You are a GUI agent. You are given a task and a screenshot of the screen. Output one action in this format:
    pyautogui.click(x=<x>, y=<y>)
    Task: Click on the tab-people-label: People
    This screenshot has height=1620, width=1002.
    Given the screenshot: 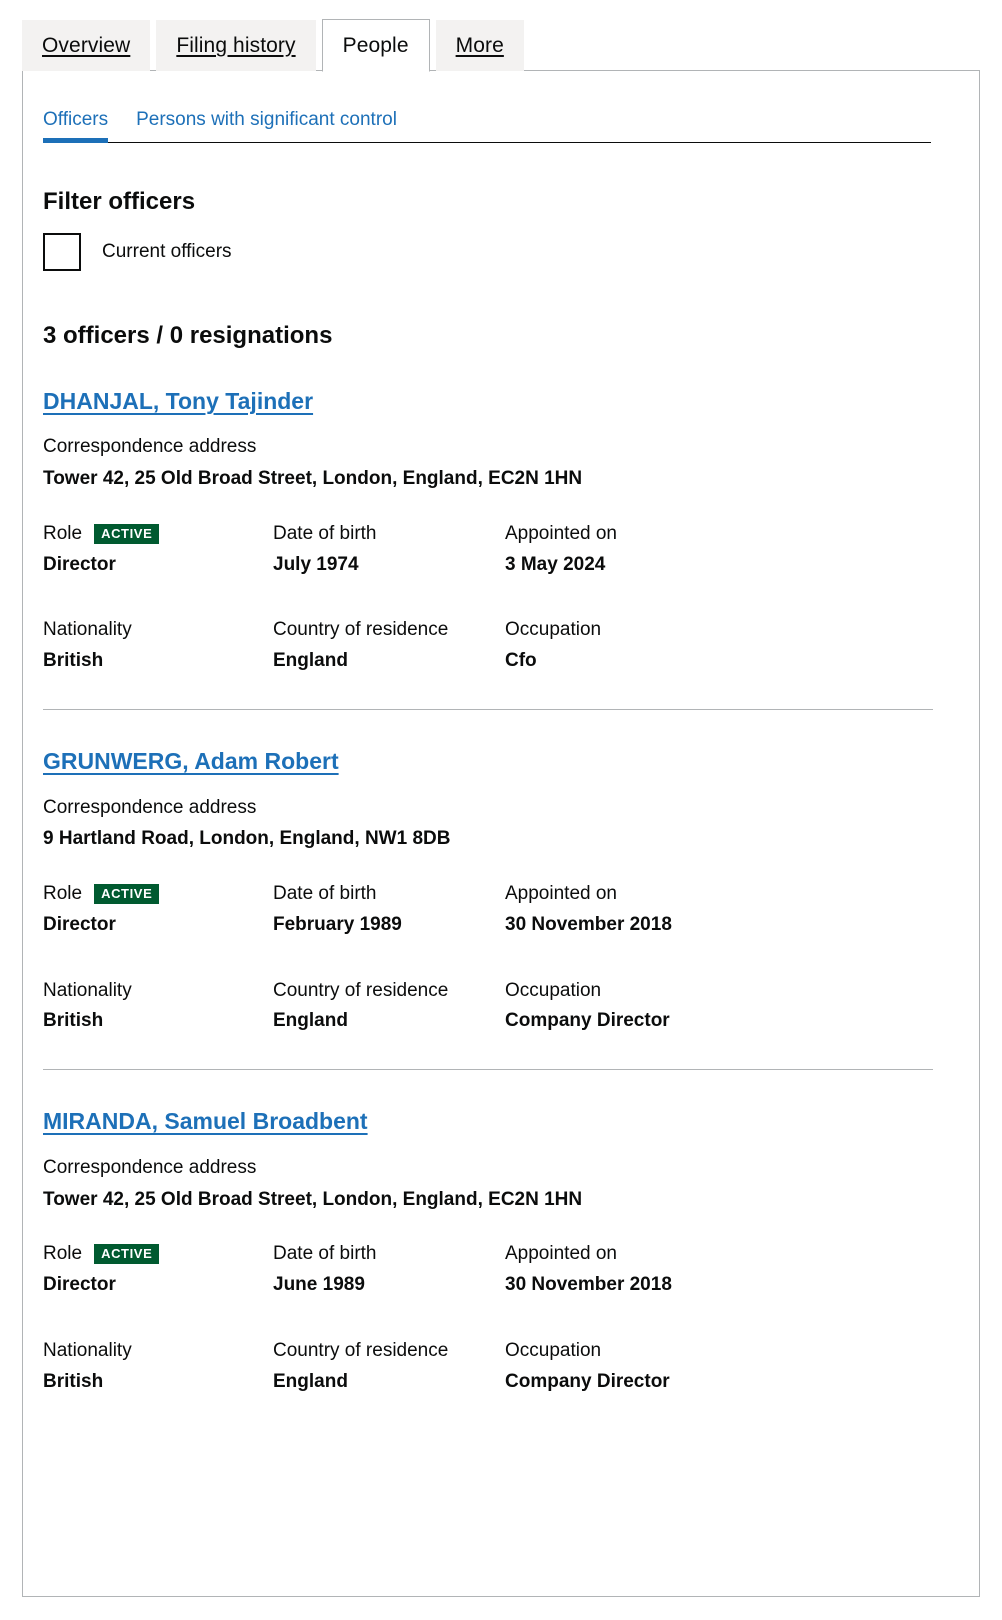 What is the action you would take?
    pyautogui.click(x=375, y=45)
    